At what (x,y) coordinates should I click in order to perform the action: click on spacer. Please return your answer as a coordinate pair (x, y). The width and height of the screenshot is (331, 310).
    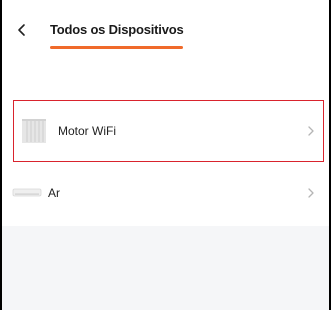
    Looking at the image, I should click on (165, 80).